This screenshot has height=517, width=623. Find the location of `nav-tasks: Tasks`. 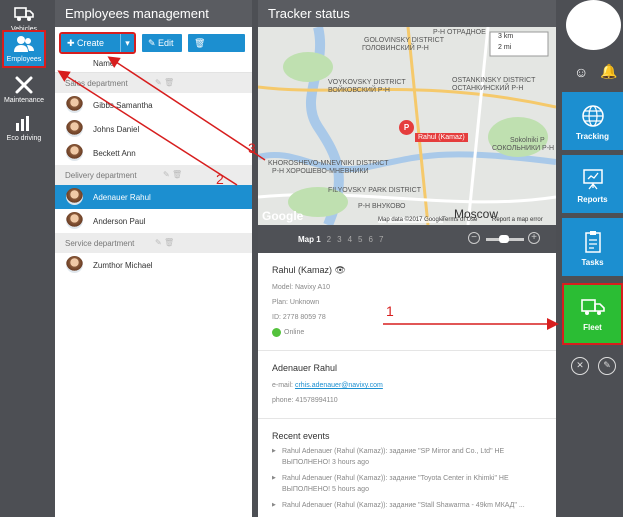

nav-tasks: Tasks is located at coordinates (592, 247).